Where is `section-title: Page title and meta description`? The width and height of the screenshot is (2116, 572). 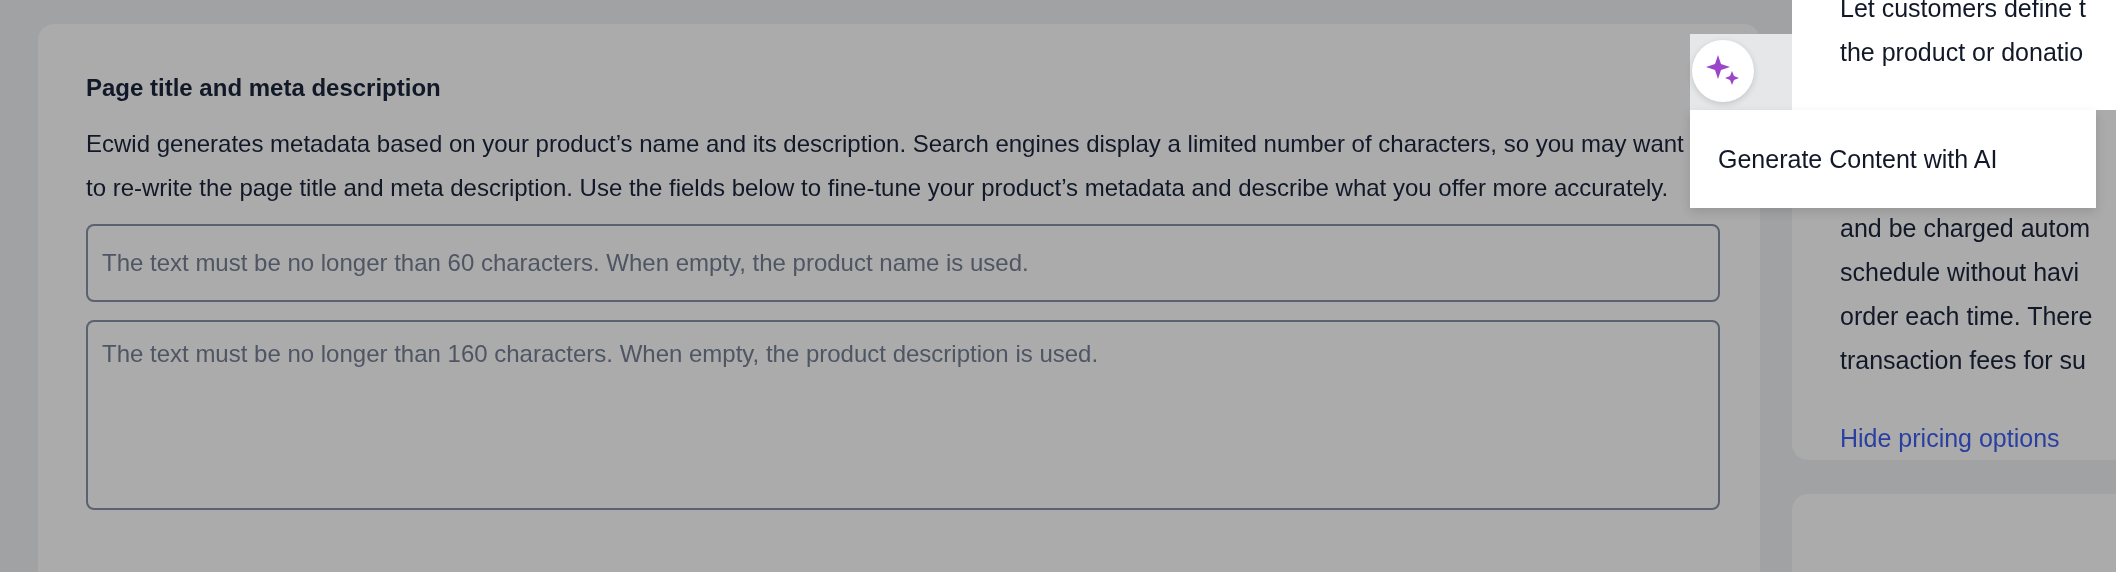 section-title: Page title and meta description is located at coordinates (264, 88).